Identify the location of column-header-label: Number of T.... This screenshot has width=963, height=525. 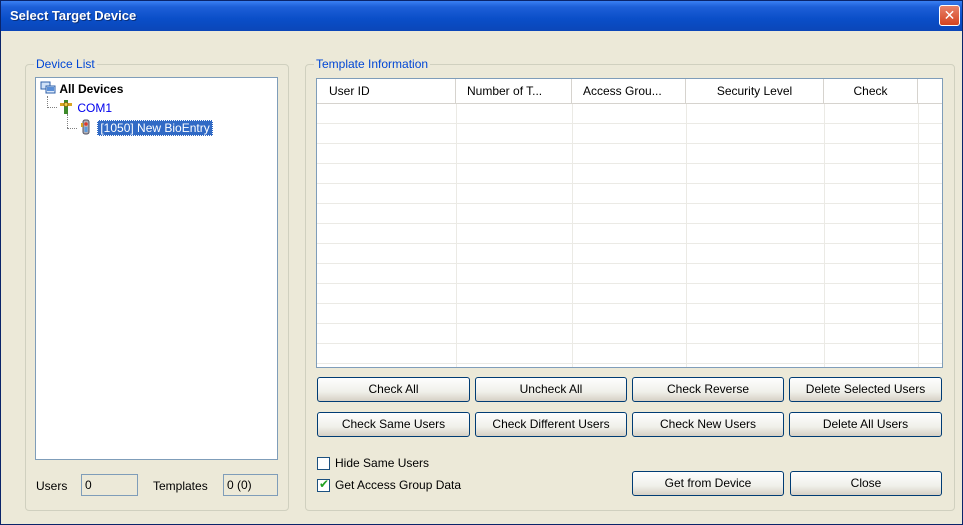
(505, 91).